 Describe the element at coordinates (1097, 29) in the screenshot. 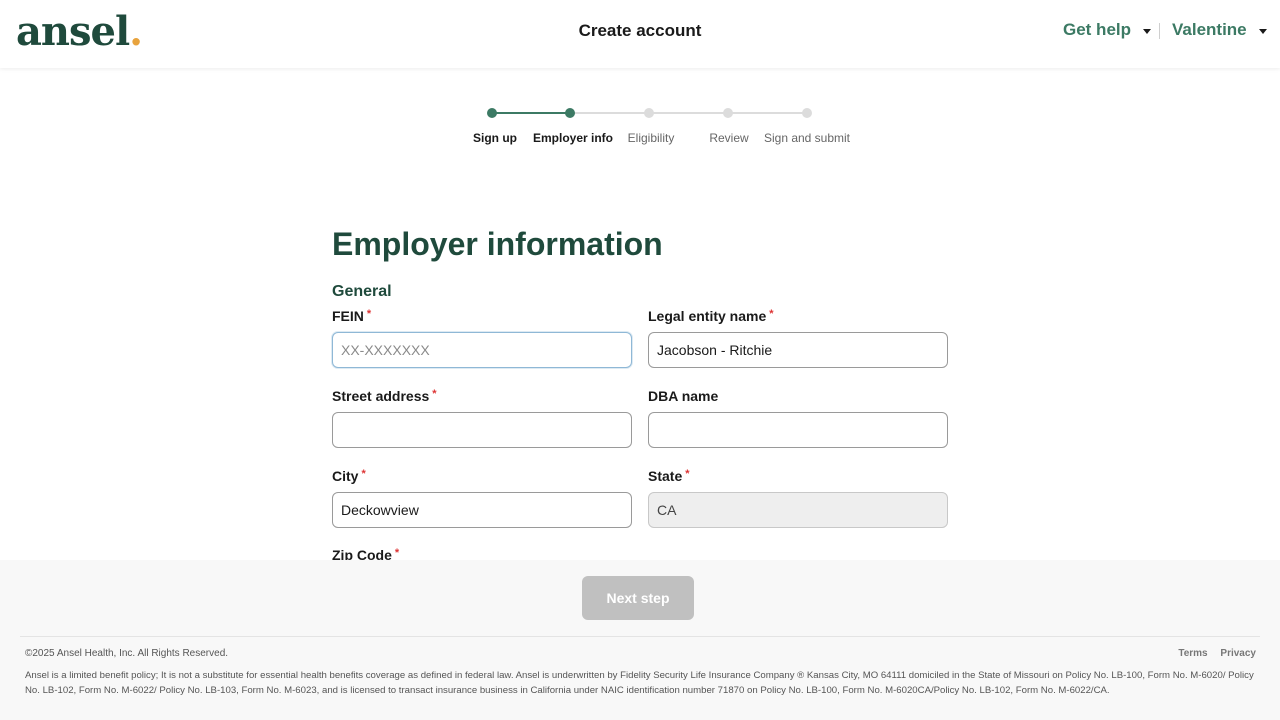

I see `get-help-label: Get help` at that location.